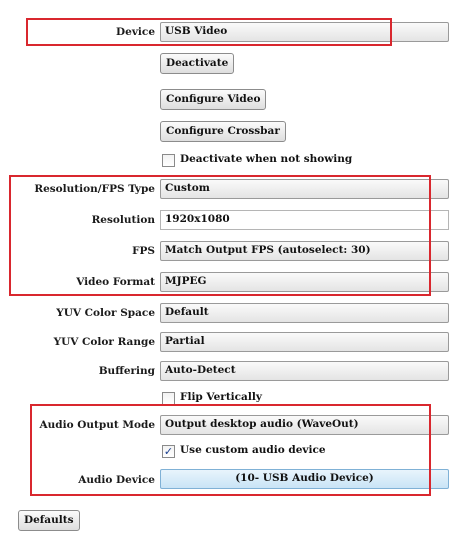 The height and width of the screenshot is (536, 449). I want to click on buffering-label: Buffering, so click(126, 371).